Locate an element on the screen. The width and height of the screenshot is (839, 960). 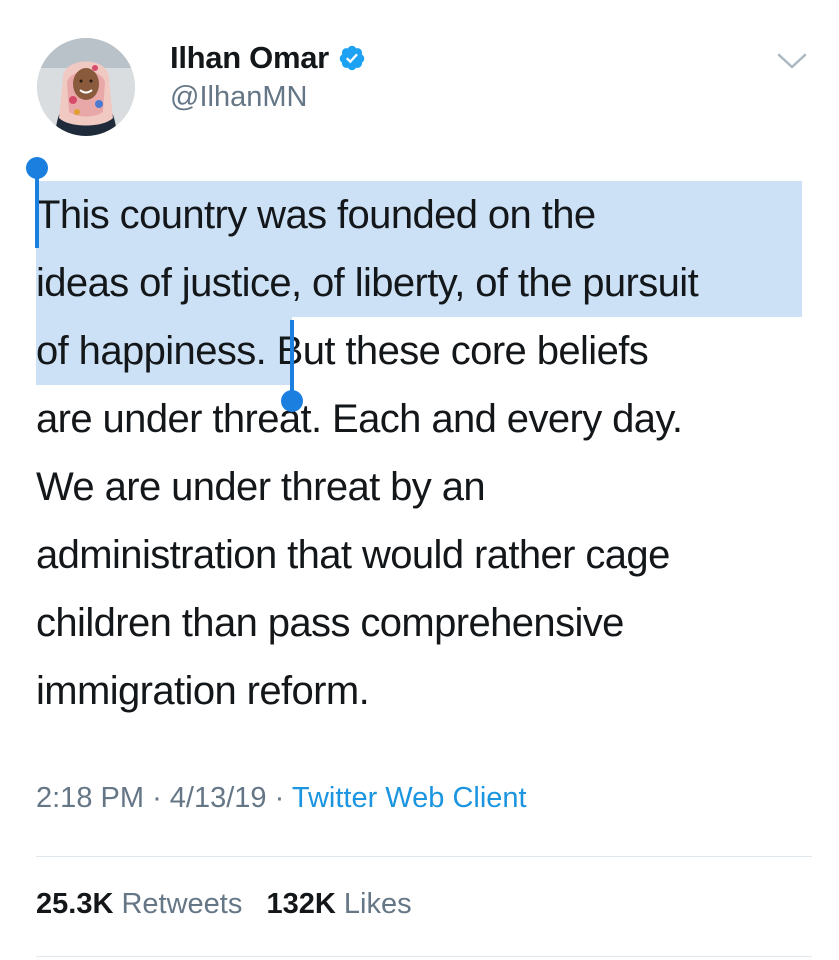
likes-label: Likes is located at coordinates (377, 904).